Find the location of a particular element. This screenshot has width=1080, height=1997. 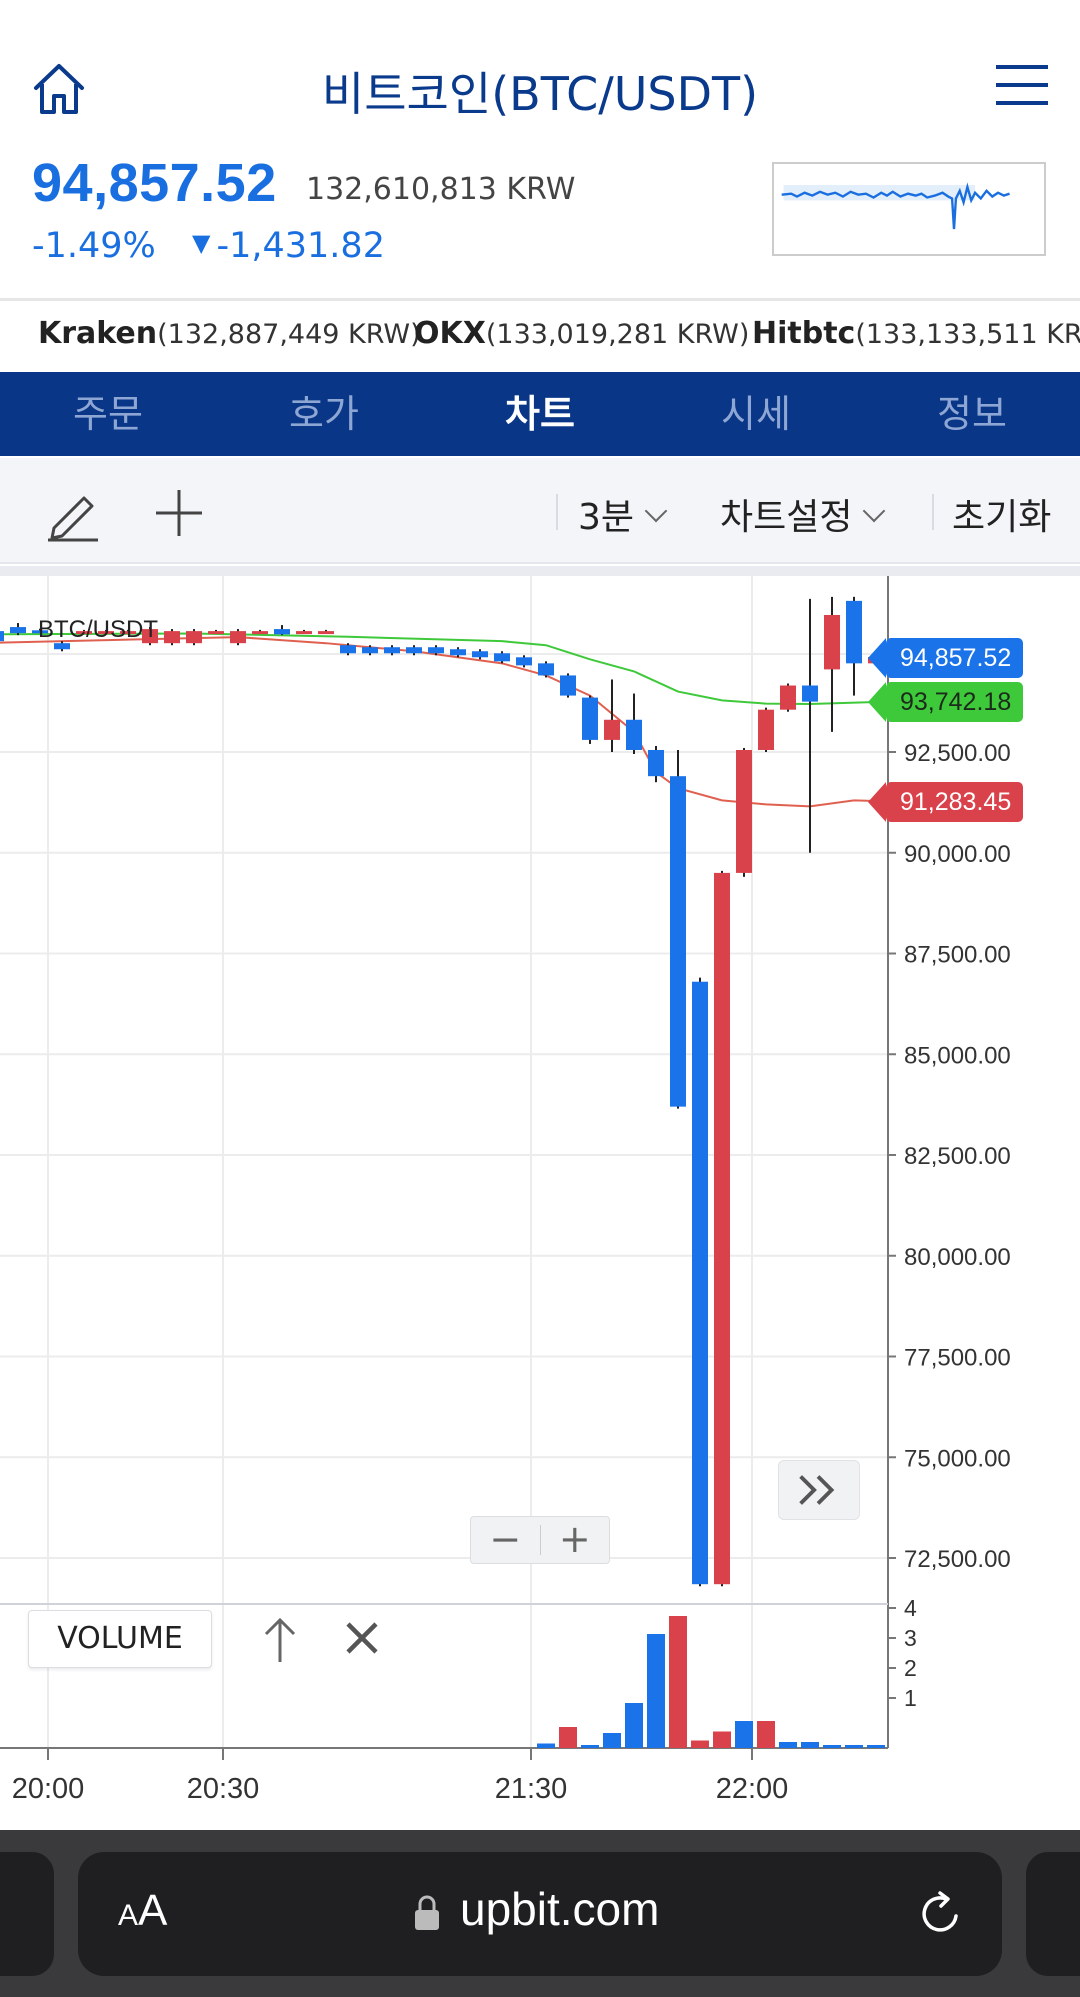

x-tick-label: 22:00 is located at coordinates (752, 1789).